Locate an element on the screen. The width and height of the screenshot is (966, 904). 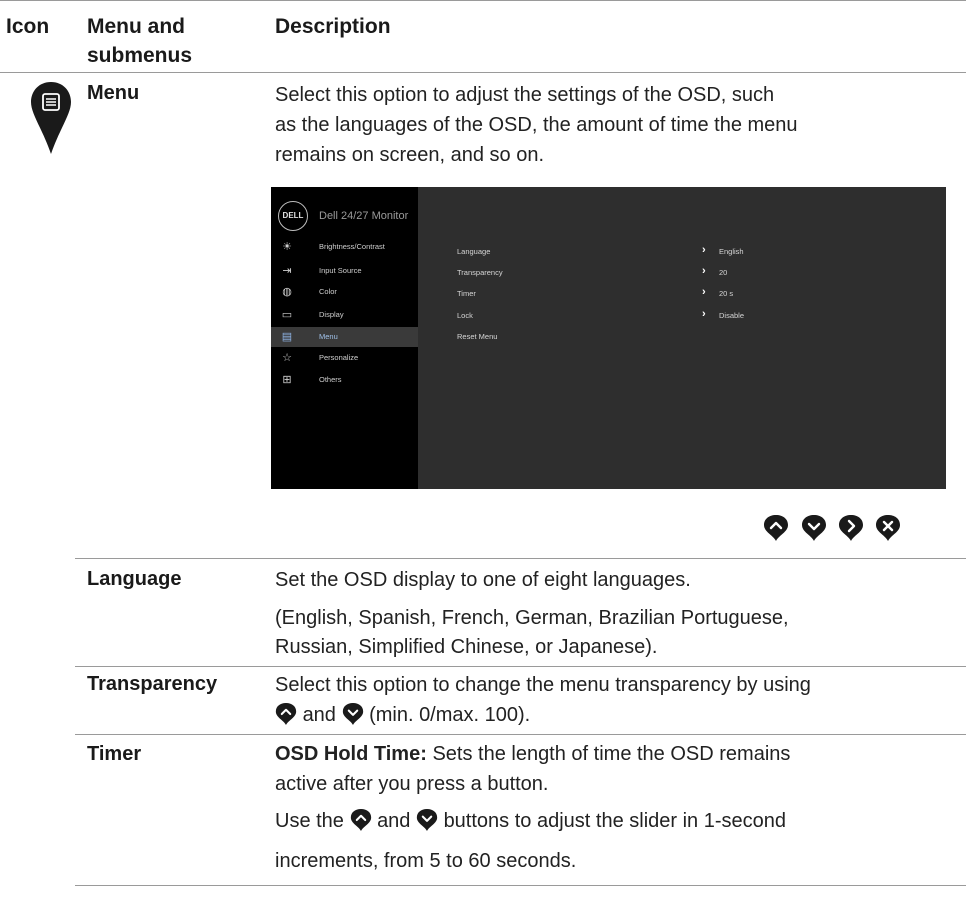
header-icon: Icon is located at coordinates (28, 26).